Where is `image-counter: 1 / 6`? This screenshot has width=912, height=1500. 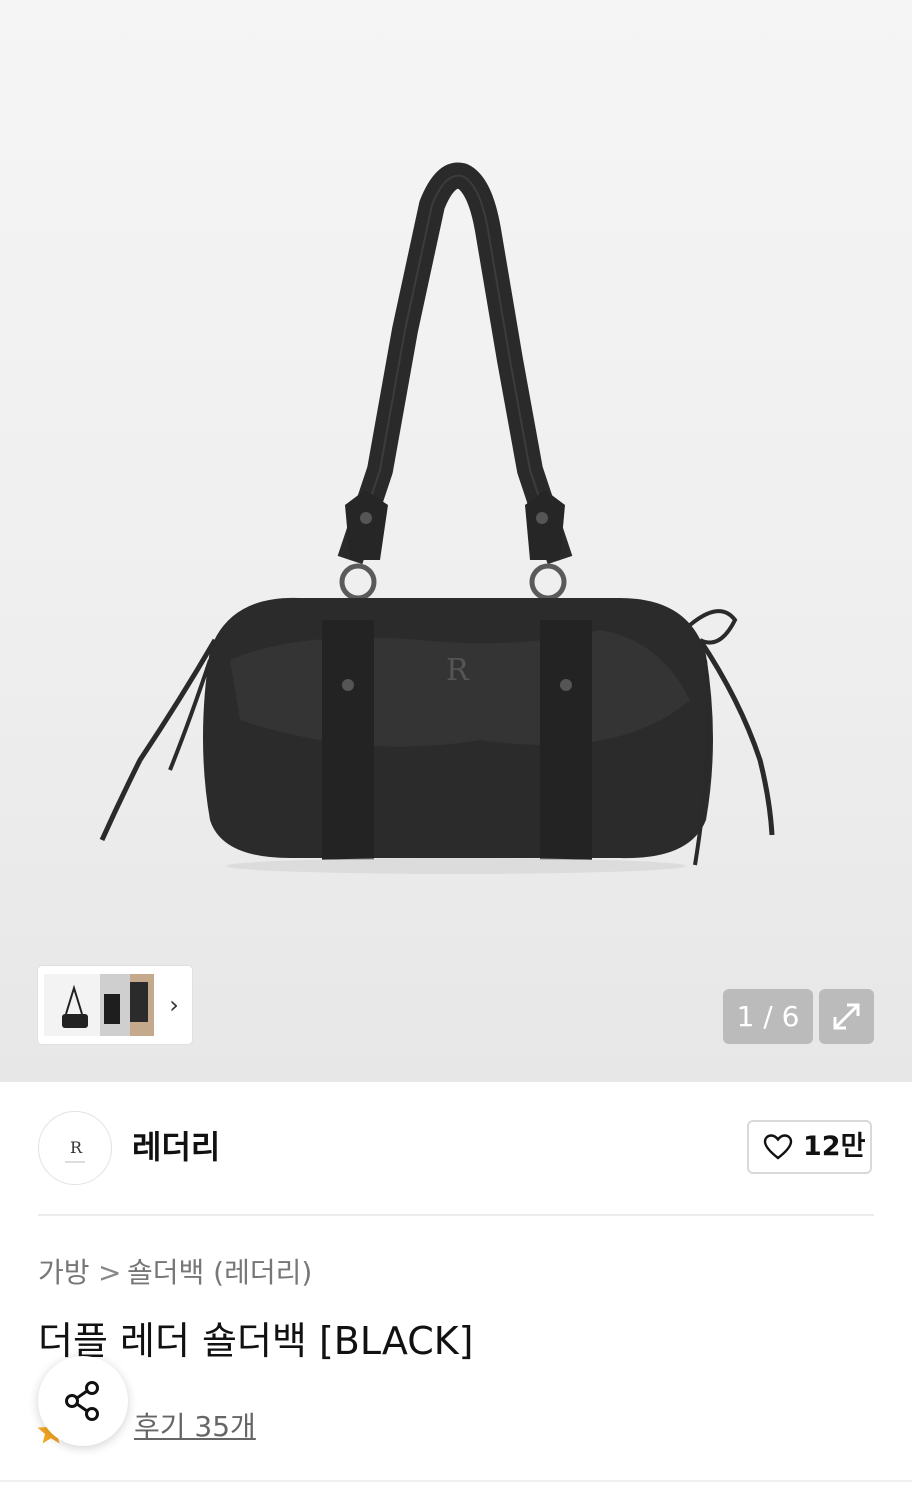 image-counter: 1 / 6 is located at coordinates (768, 1016).